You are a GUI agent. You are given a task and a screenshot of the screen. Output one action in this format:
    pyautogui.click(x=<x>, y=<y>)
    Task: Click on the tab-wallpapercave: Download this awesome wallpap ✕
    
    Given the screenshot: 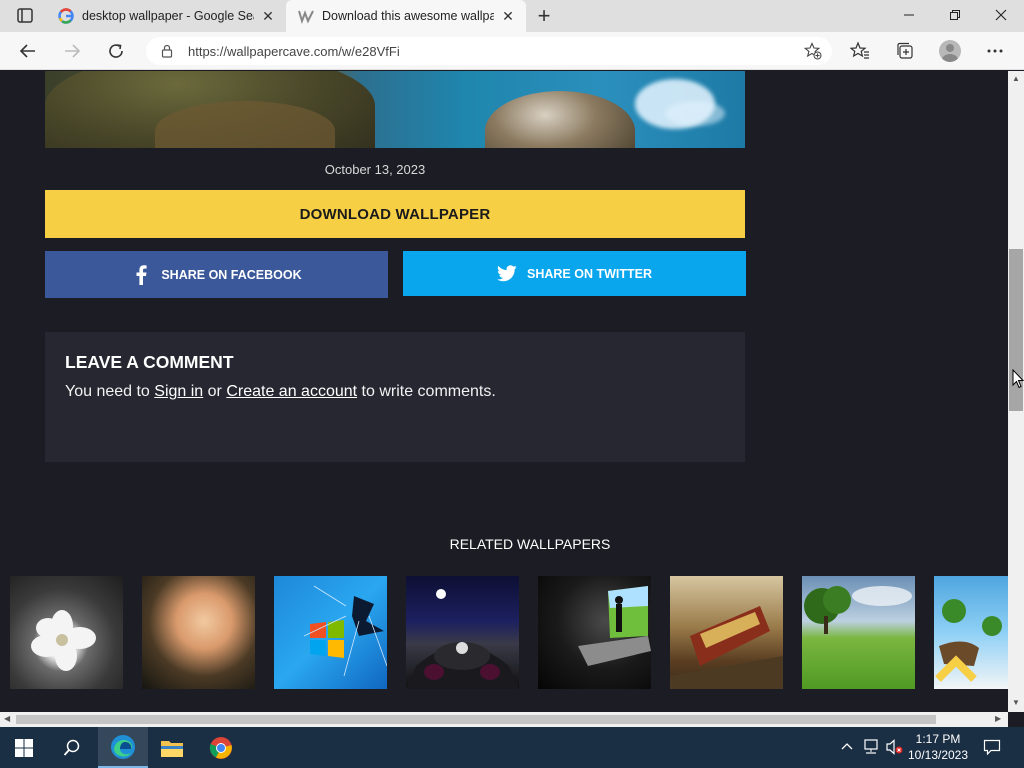 What is the action you would take?
    pyautogui.click(x=406, y=16)
    